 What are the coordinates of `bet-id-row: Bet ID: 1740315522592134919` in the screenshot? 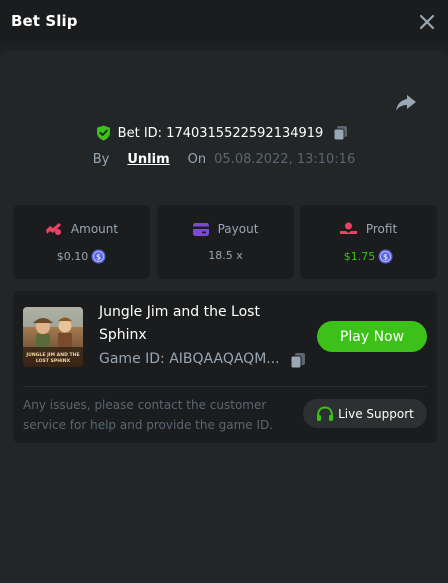 It's located at (224, 133).